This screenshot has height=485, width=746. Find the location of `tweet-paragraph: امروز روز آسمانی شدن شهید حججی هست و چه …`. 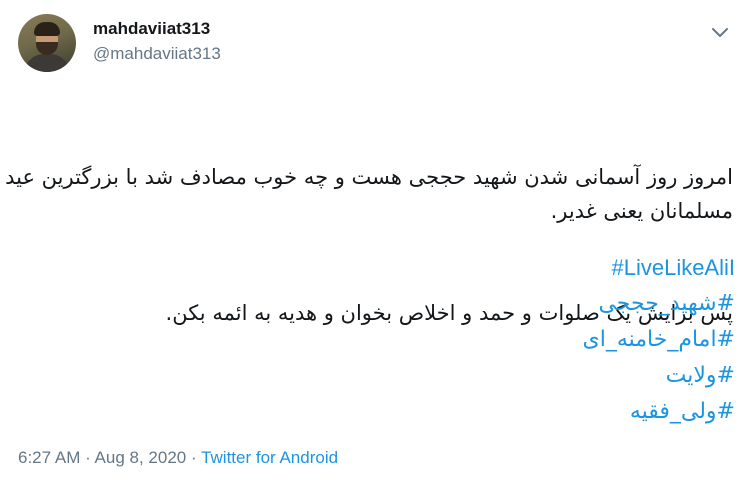

tweet-paragraph: امروز روز آسمانی شدن شهید حججی هست و چه … is located at coordinates (369, 194).